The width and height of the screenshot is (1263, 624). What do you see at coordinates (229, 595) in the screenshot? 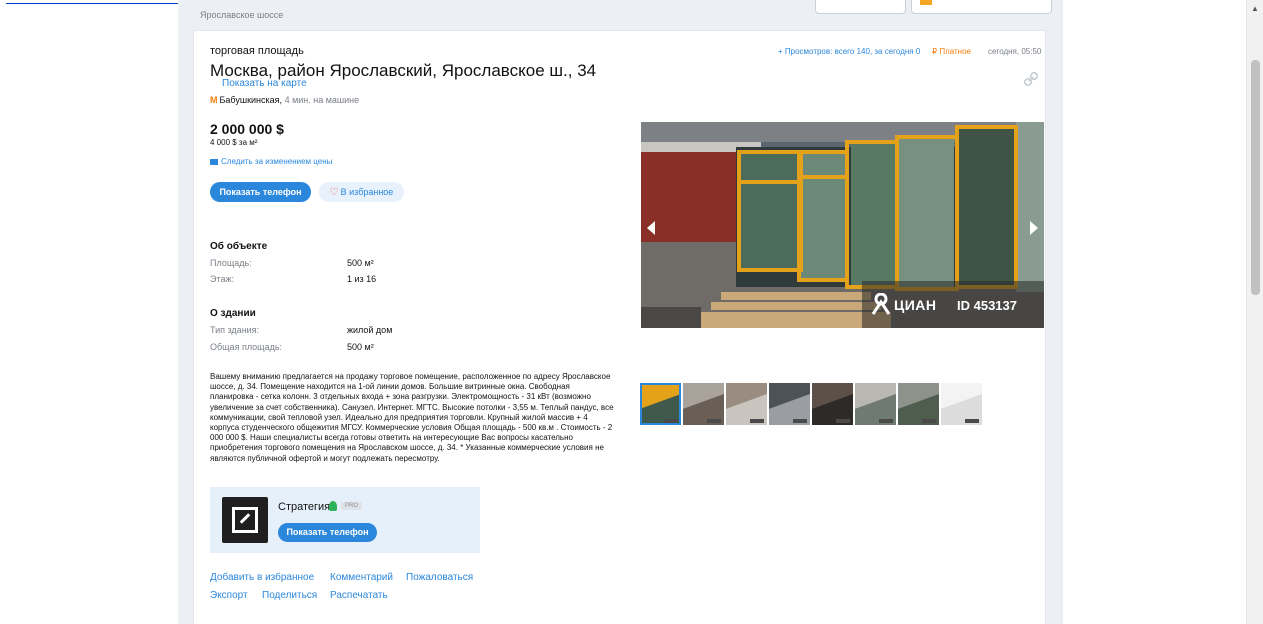
I see `export-link: Экспорт` at bounding box center [229, 595].